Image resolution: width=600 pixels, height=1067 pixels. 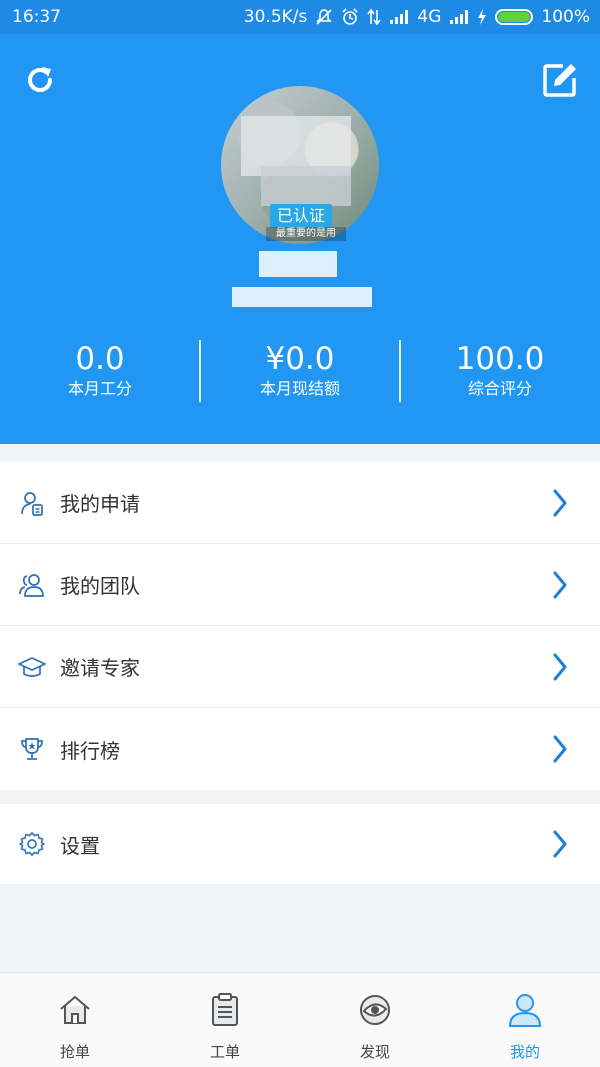 I want to click on gear-icon, so click(x=32, y=844).